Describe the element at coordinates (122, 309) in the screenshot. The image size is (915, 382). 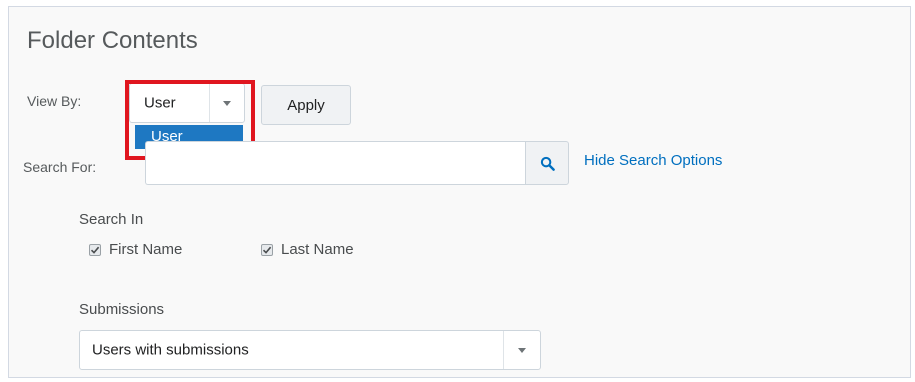
I see `submissions-label: Submissions` at that location.